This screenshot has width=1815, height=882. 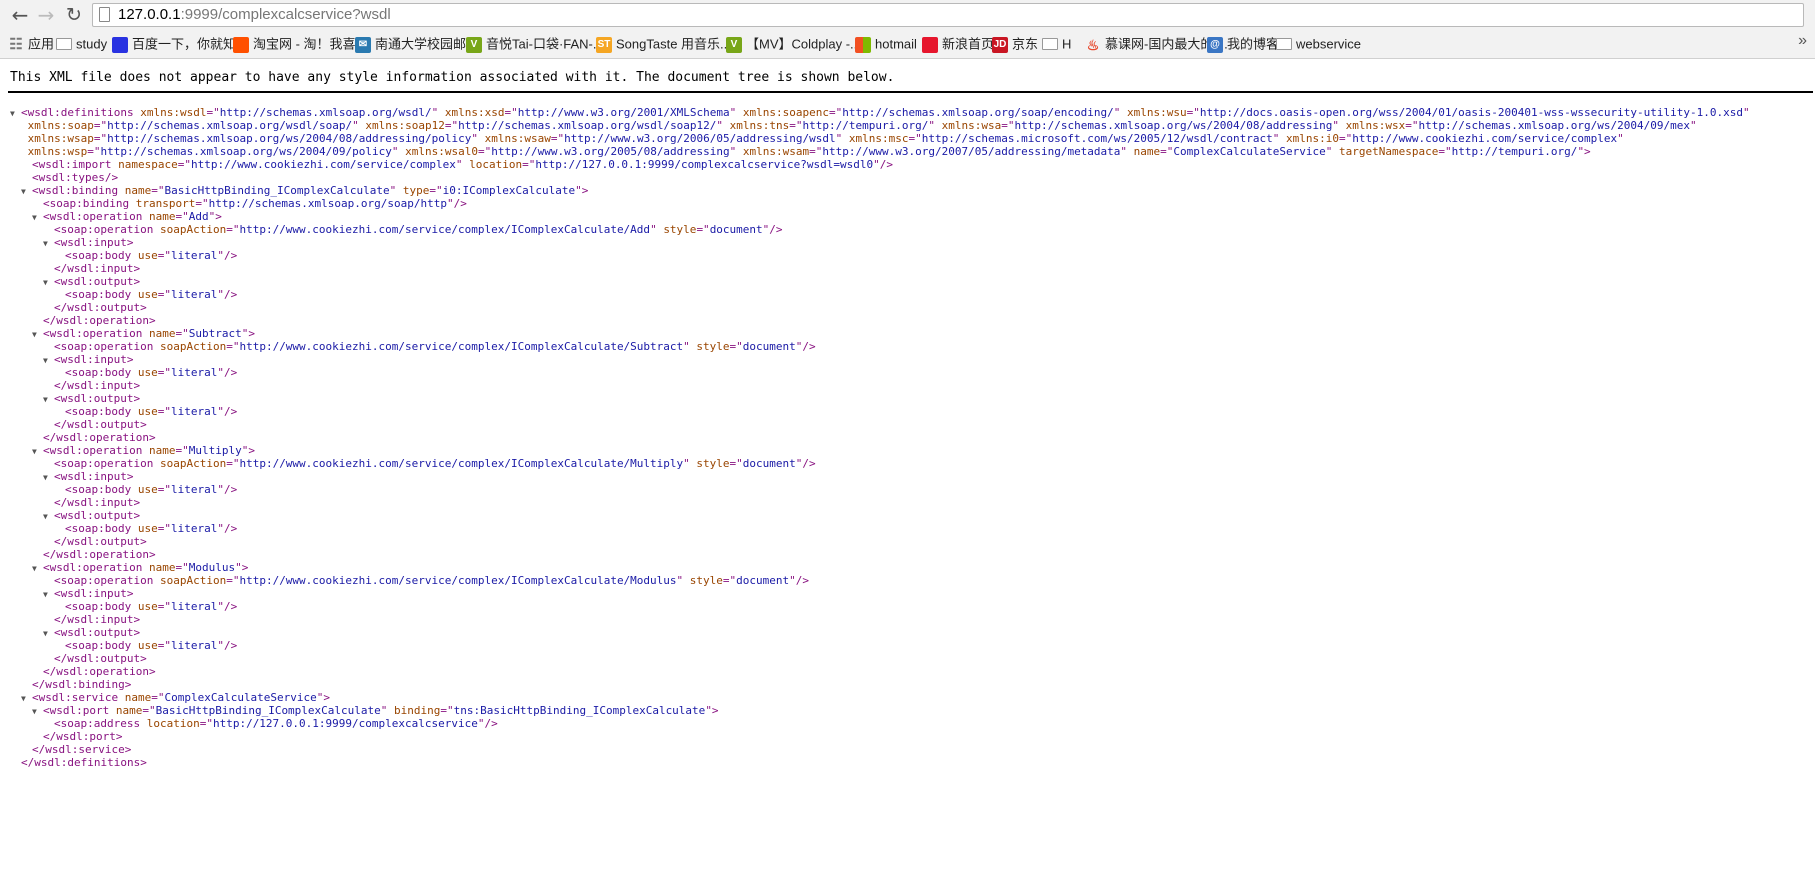 I want to click on xml-attr-name: namespace, so click(x=148, y=164).